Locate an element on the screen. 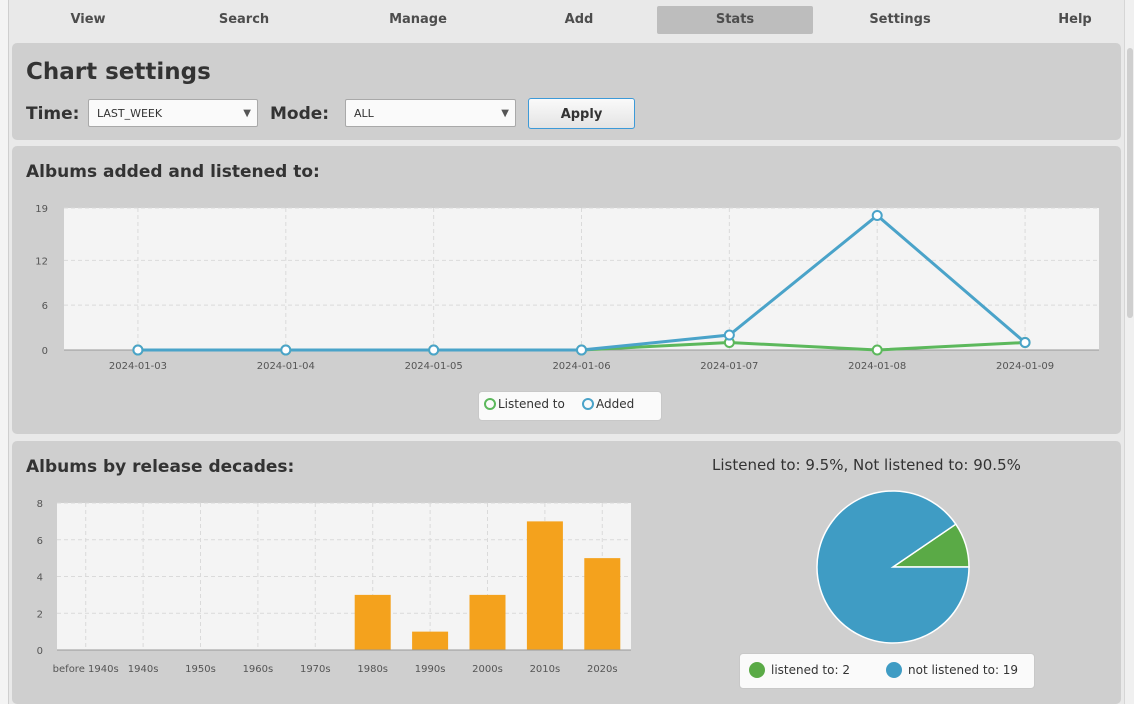 This screenshot has width=1134, height=704. x-tick-label: 1950s is located at coordinates (200, 669).